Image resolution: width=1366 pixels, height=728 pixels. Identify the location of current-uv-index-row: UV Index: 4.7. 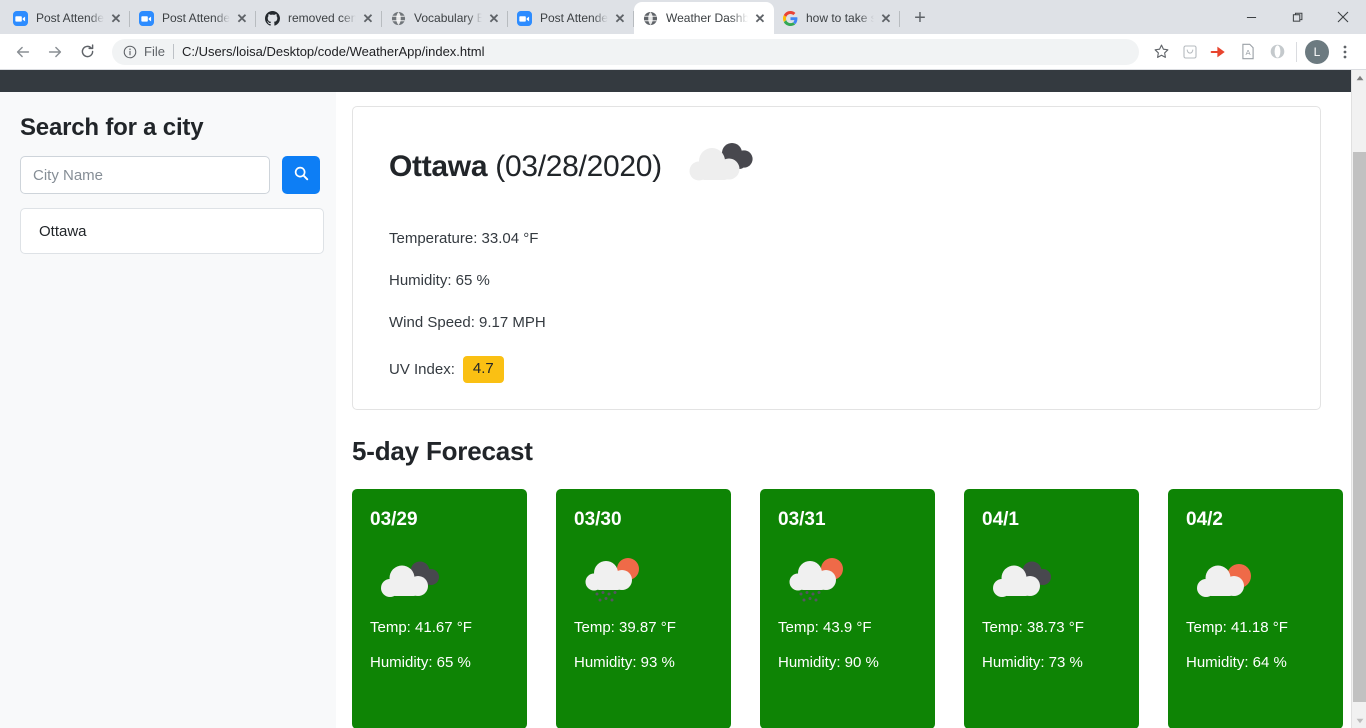
(836, 369).